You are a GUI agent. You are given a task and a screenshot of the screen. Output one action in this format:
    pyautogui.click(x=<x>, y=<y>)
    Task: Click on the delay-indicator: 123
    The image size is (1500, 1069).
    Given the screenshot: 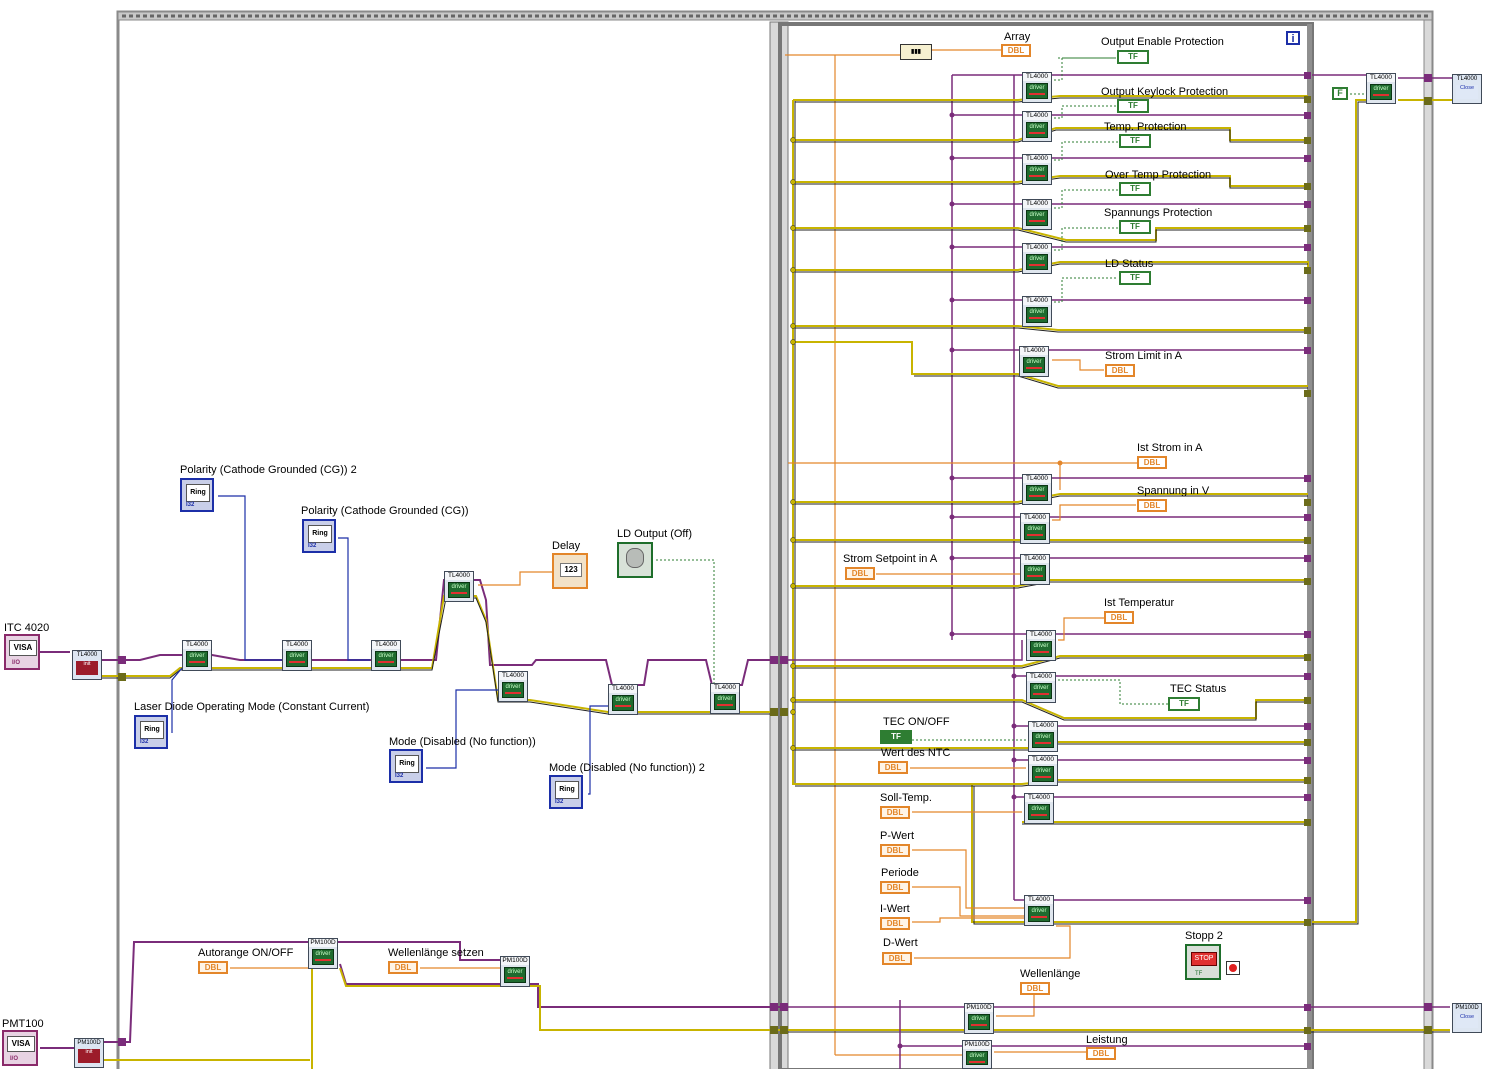 What is the action you would take?
    pyautogui.click(x=570, y=571)
    